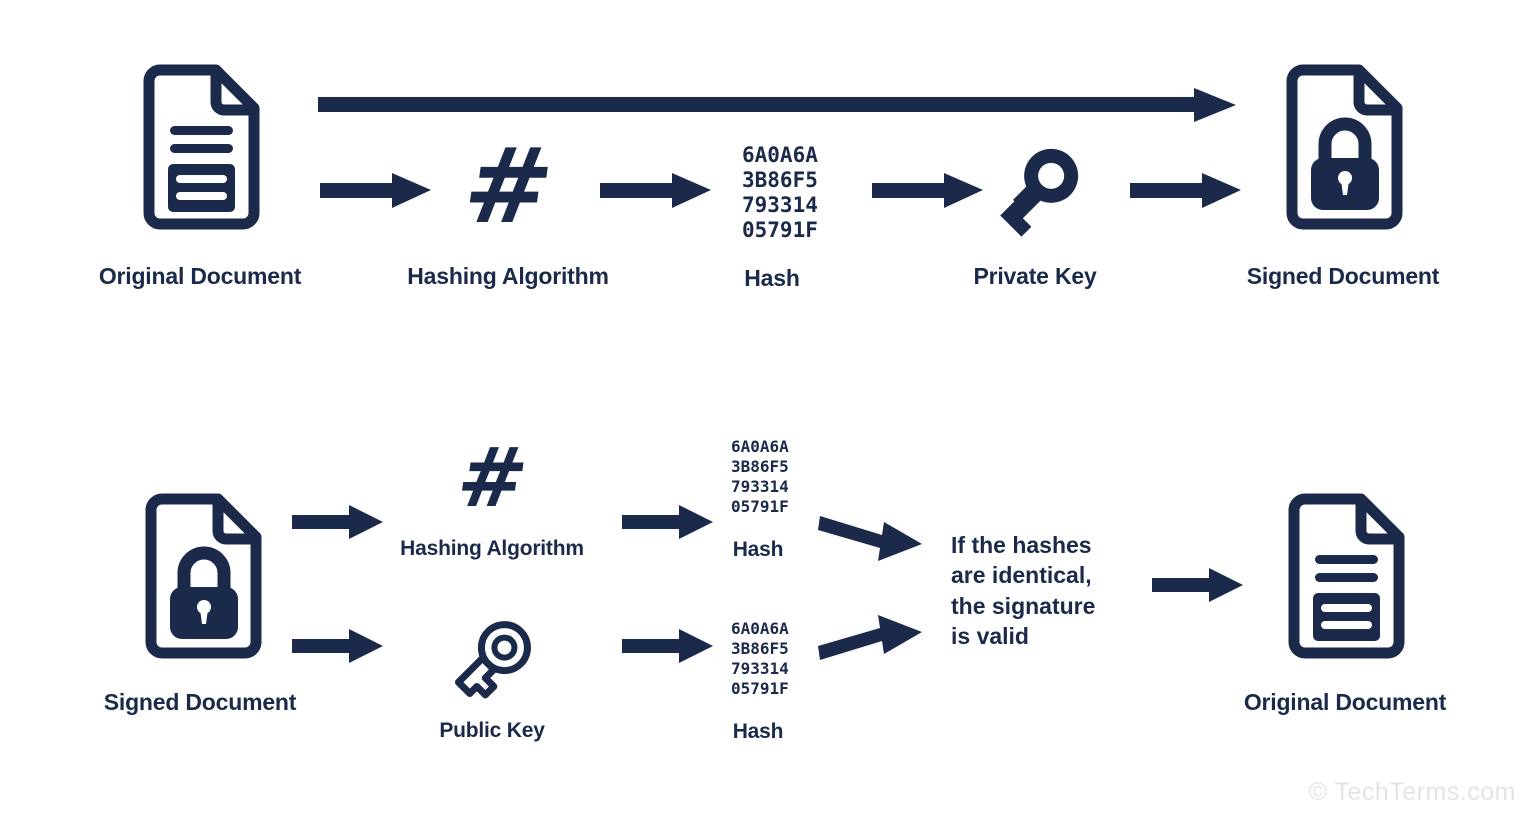 The width and height of the screenshot is (1540, 821). What do you see at coordinates (1343, 147) in the screenshot?
I see `signed-document-icon` at bounding box center [1343, 147].